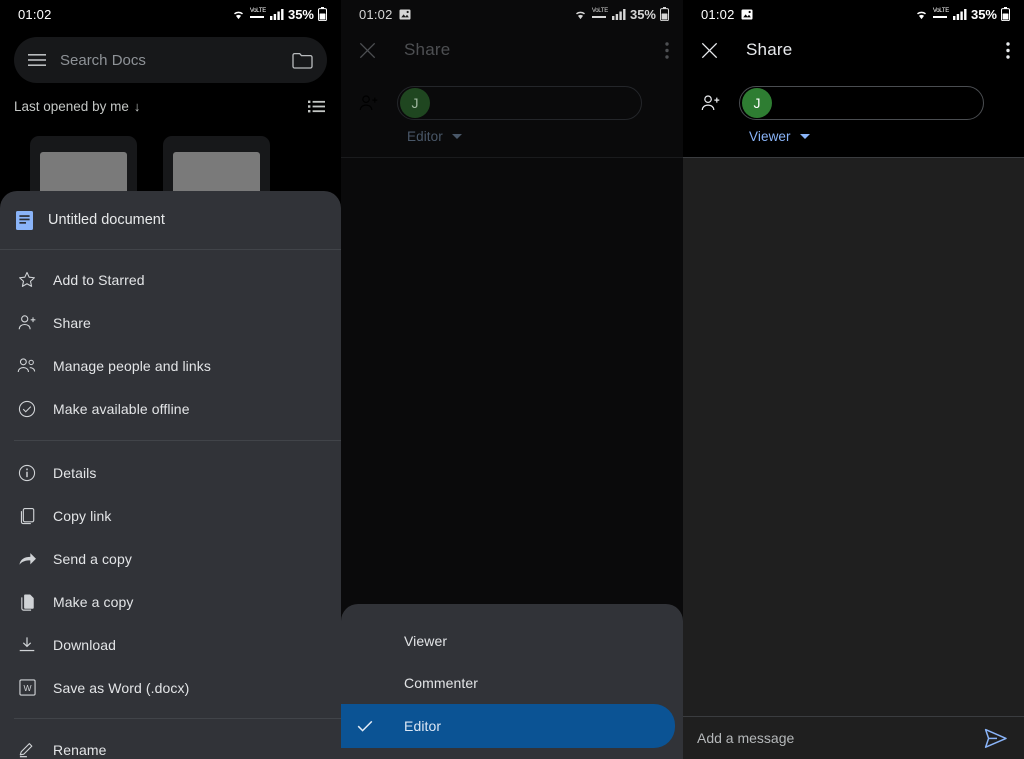  Describe the element at coordinates (137, 106) in the screenshot. I see `sort-direction-arrow: ↓` at that location.